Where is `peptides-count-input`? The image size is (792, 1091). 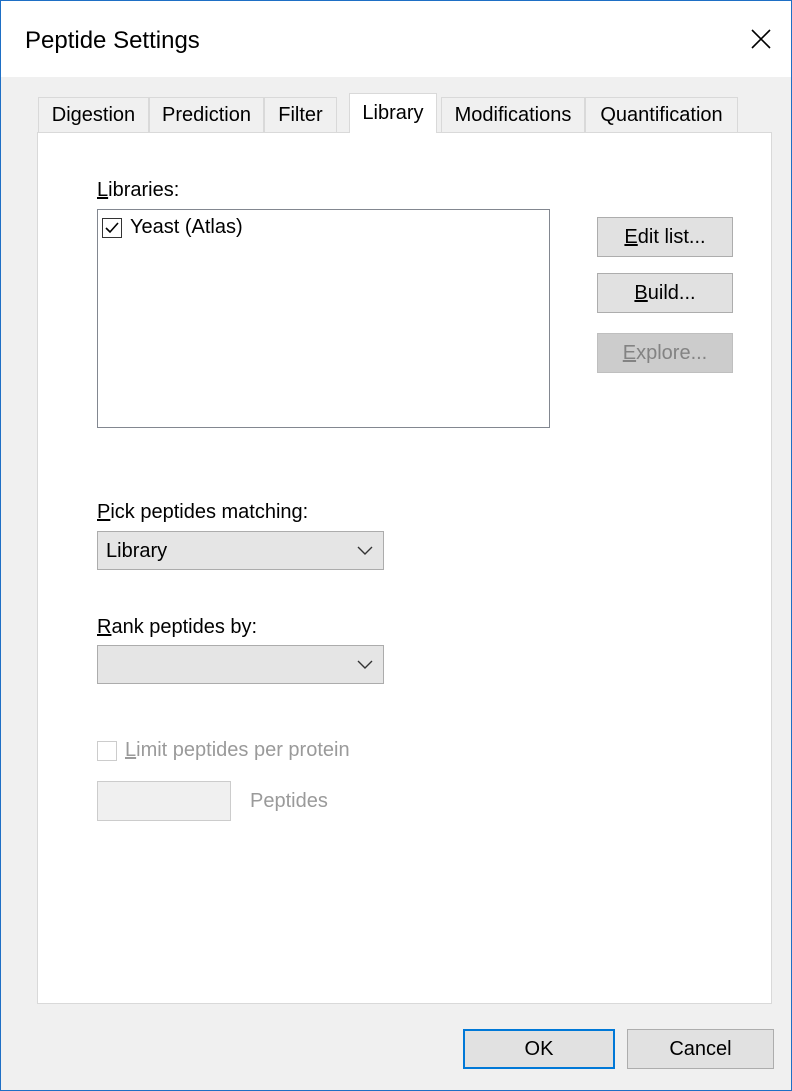 peptides-count-input is located at coordinates (164, 801).